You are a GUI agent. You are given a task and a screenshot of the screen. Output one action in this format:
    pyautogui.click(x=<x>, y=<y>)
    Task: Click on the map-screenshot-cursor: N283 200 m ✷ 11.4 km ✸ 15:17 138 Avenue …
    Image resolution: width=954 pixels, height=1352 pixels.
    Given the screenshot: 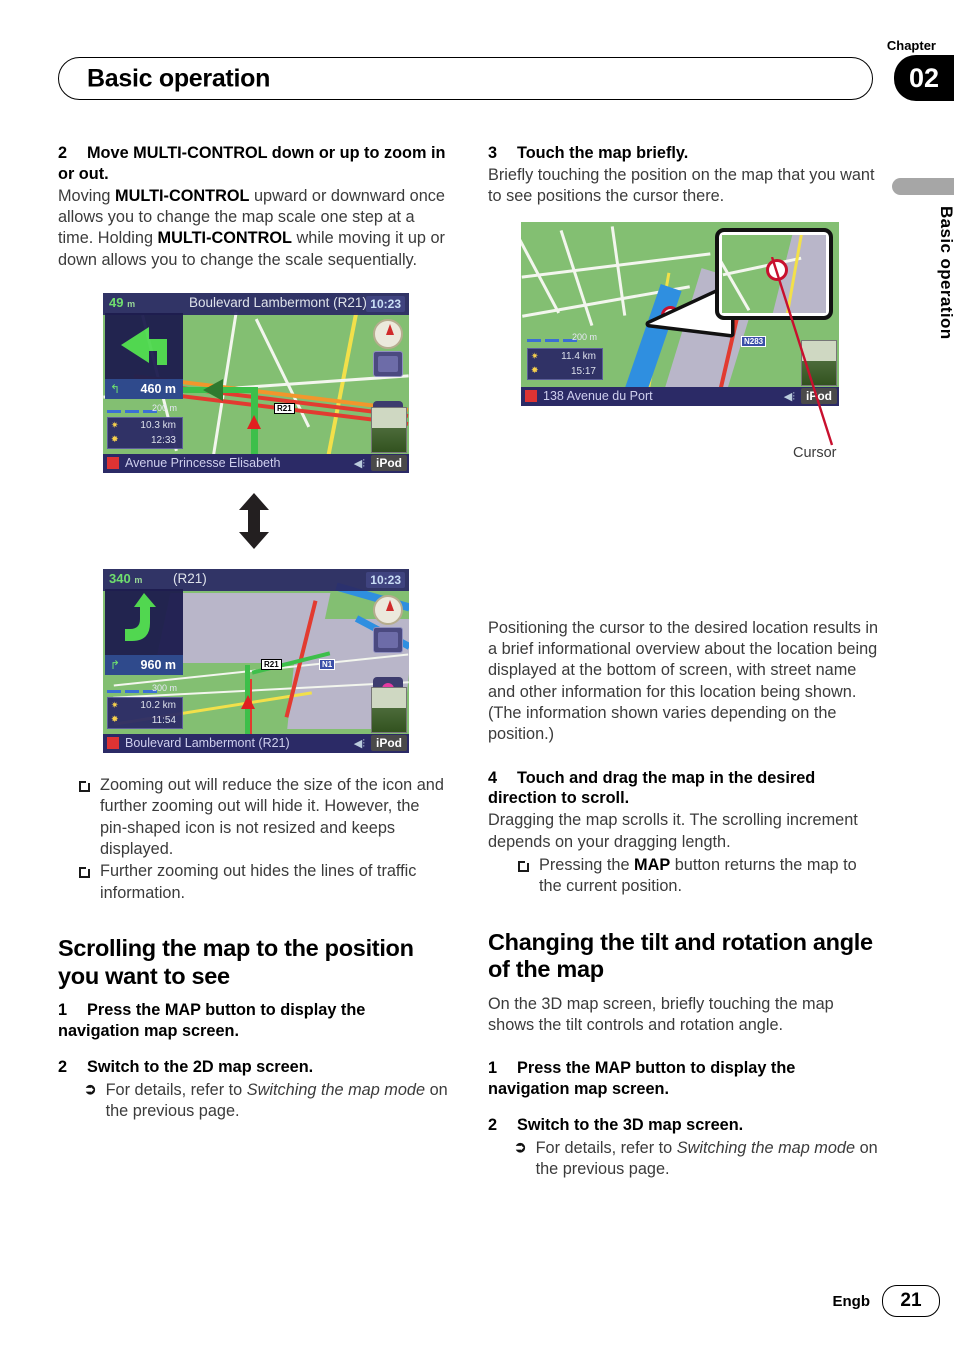 What is the action you would take?
    pyautogui.click(x=680, y=313)
    